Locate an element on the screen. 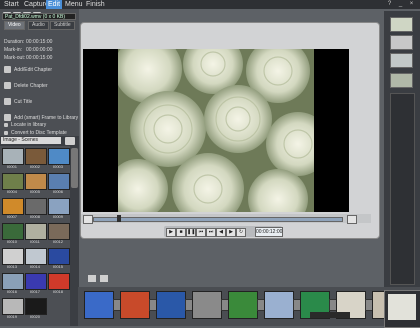 The width and height of the screenshot is (420, 328). add-frame-action: Add (smart) Frame to Library is located at coordinates (41, 117).